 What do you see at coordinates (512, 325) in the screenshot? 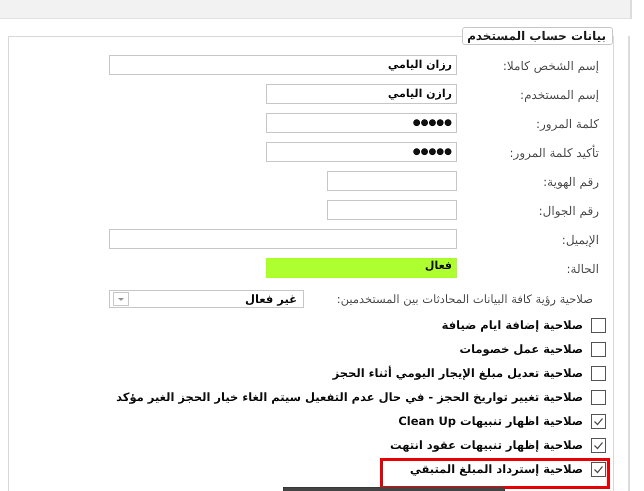
I see `permission-label: صلاحية إضافة ايام ضيافة` at bounding box center [512, 325].